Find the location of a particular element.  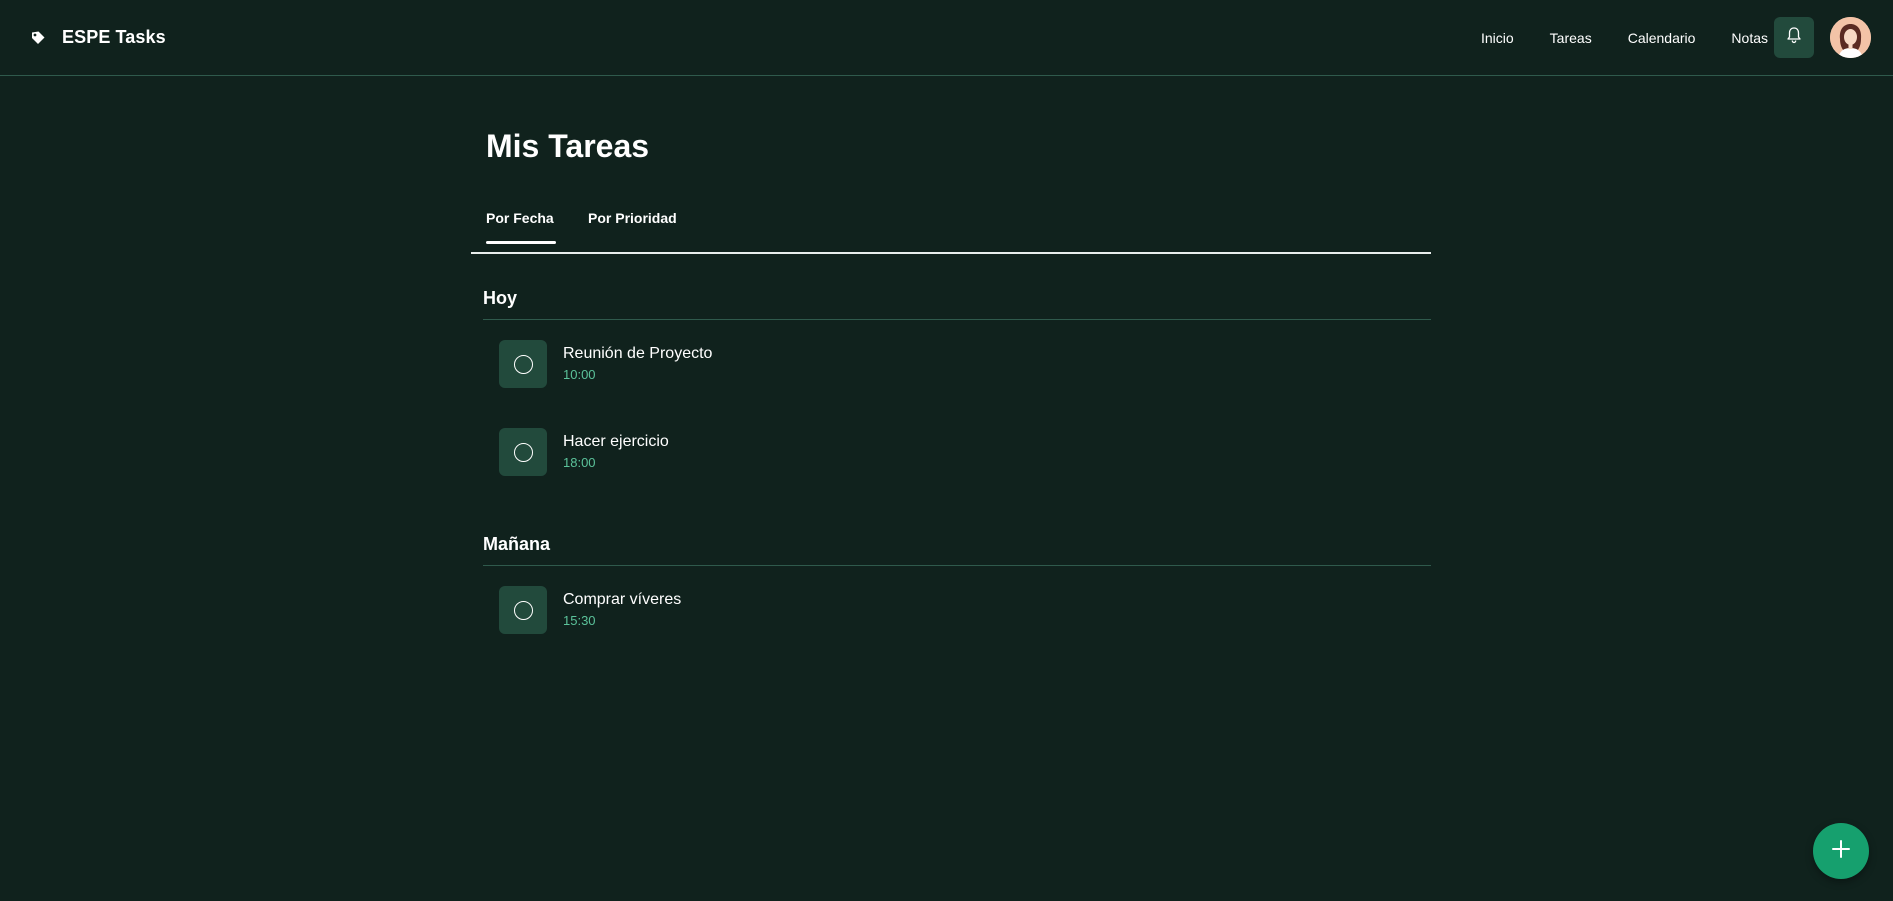

main-nav: Inicio Tareas Calendario Notas is located at coordinates (1676, 37).